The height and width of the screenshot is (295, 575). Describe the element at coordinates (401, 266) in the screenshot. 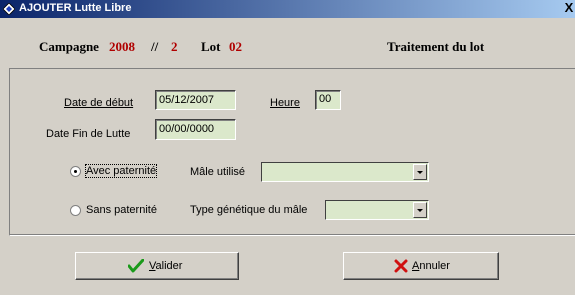

I see `x-mark-icon` at that location.